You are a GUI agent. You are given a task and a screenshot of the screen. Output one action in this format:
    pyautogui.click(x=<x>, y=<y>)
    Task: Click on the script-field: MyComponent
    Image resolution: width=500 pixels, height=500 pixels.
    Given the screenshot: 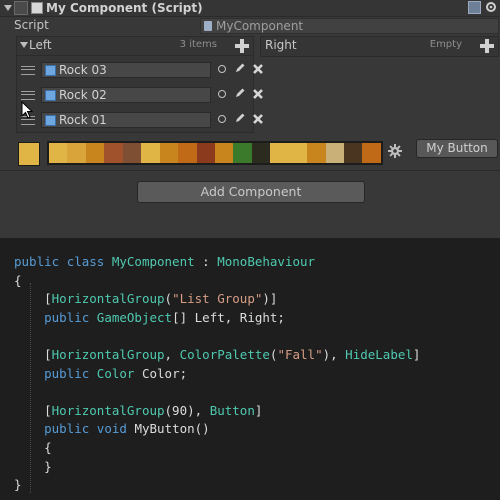 What is the action you would take?
    pyautogui.click(x=349, y=26)
    